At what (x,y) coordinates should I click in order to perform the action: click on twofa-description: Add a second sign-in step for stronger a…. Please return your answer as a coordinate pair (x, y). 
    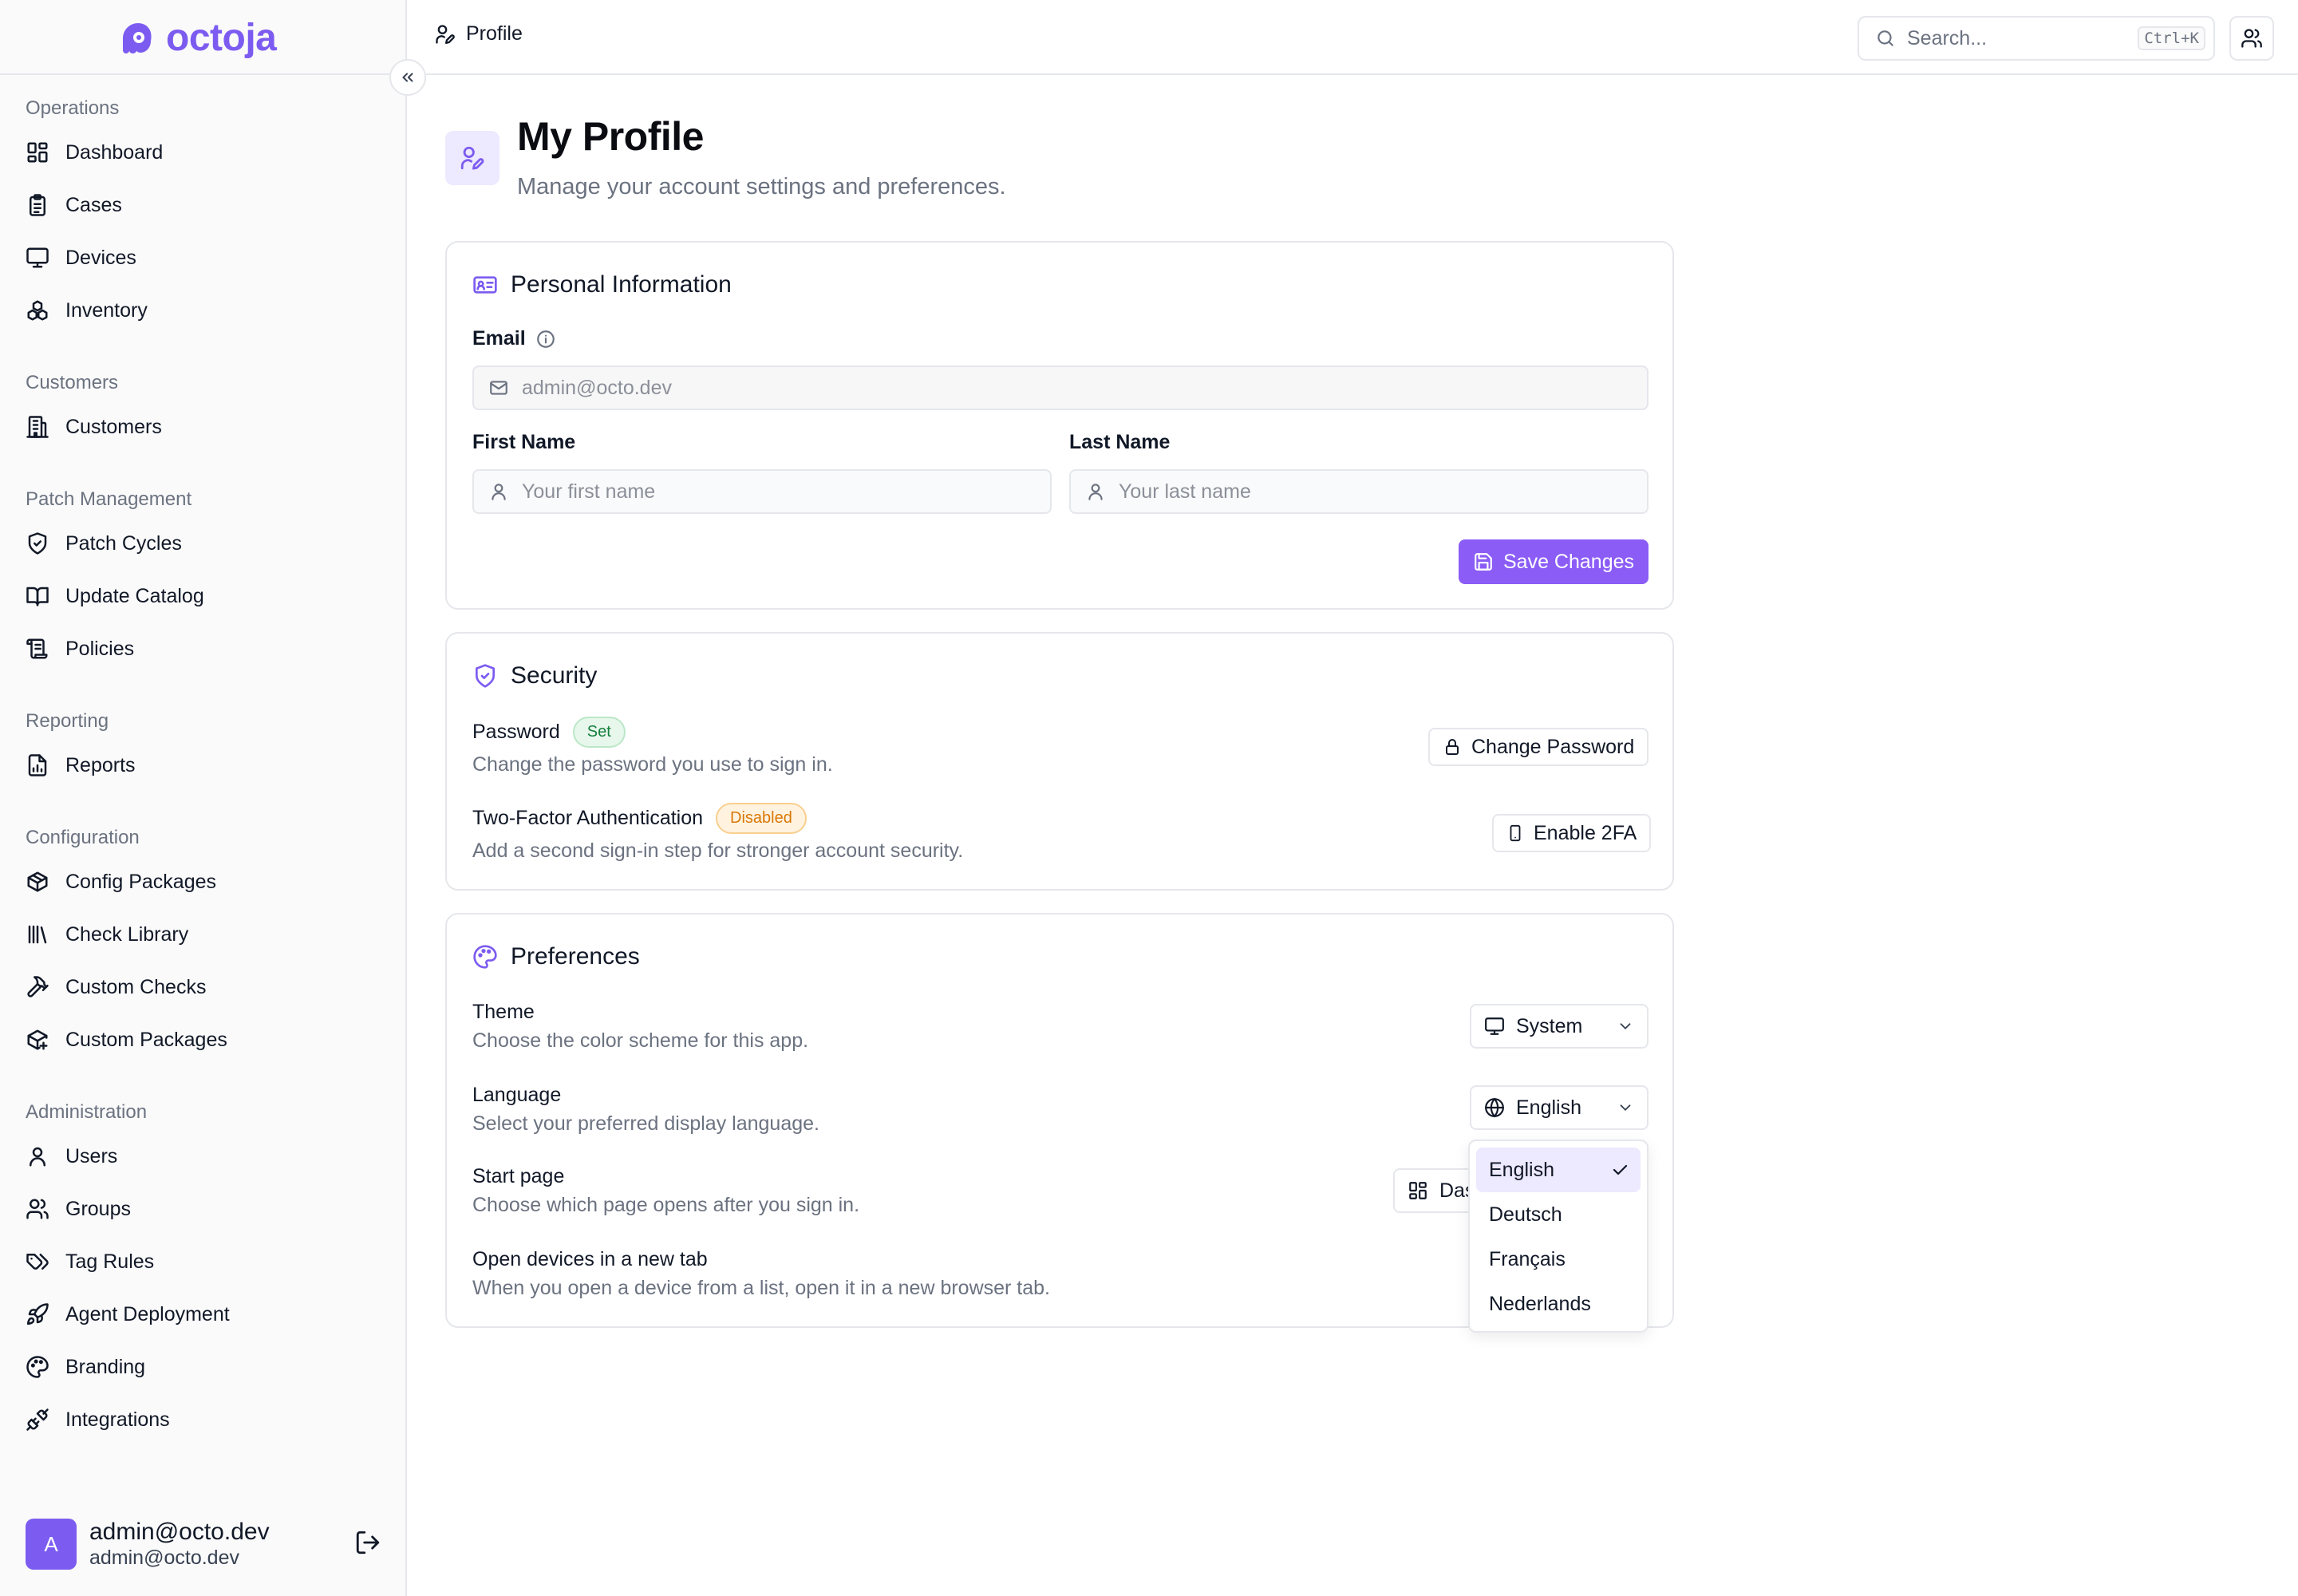
    Looking at the image, I should click on (718, 850).